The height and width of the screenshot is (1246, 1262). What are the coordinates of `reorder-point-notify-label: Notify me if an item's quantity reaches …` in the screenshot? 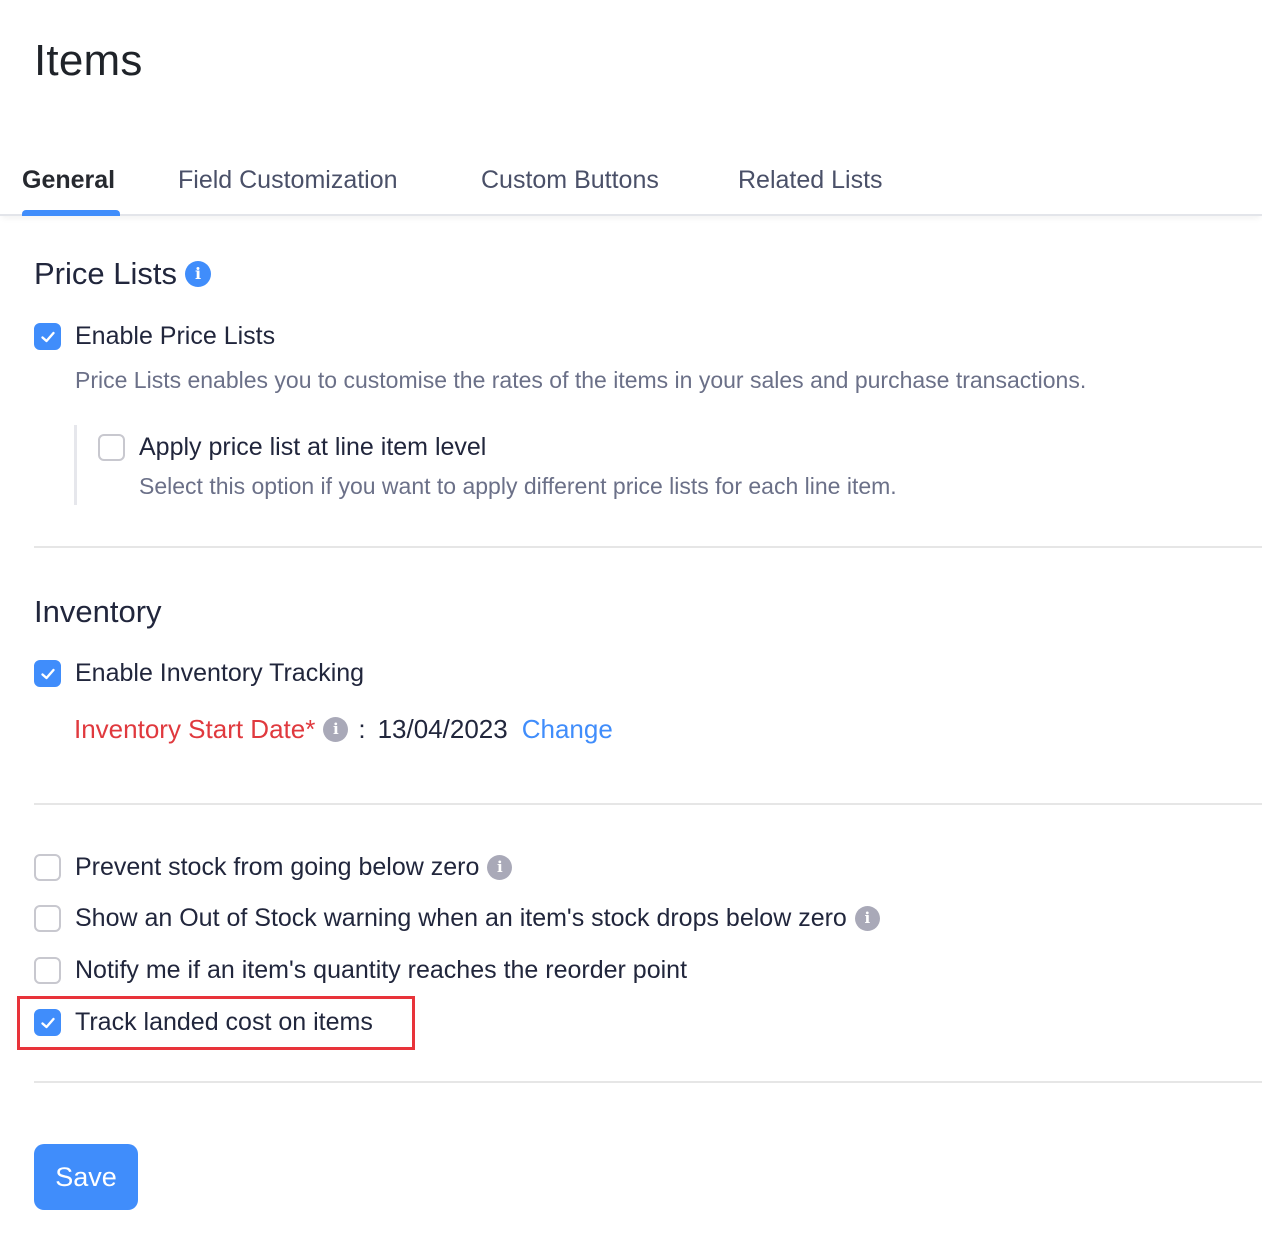 It's located at (381, 970).